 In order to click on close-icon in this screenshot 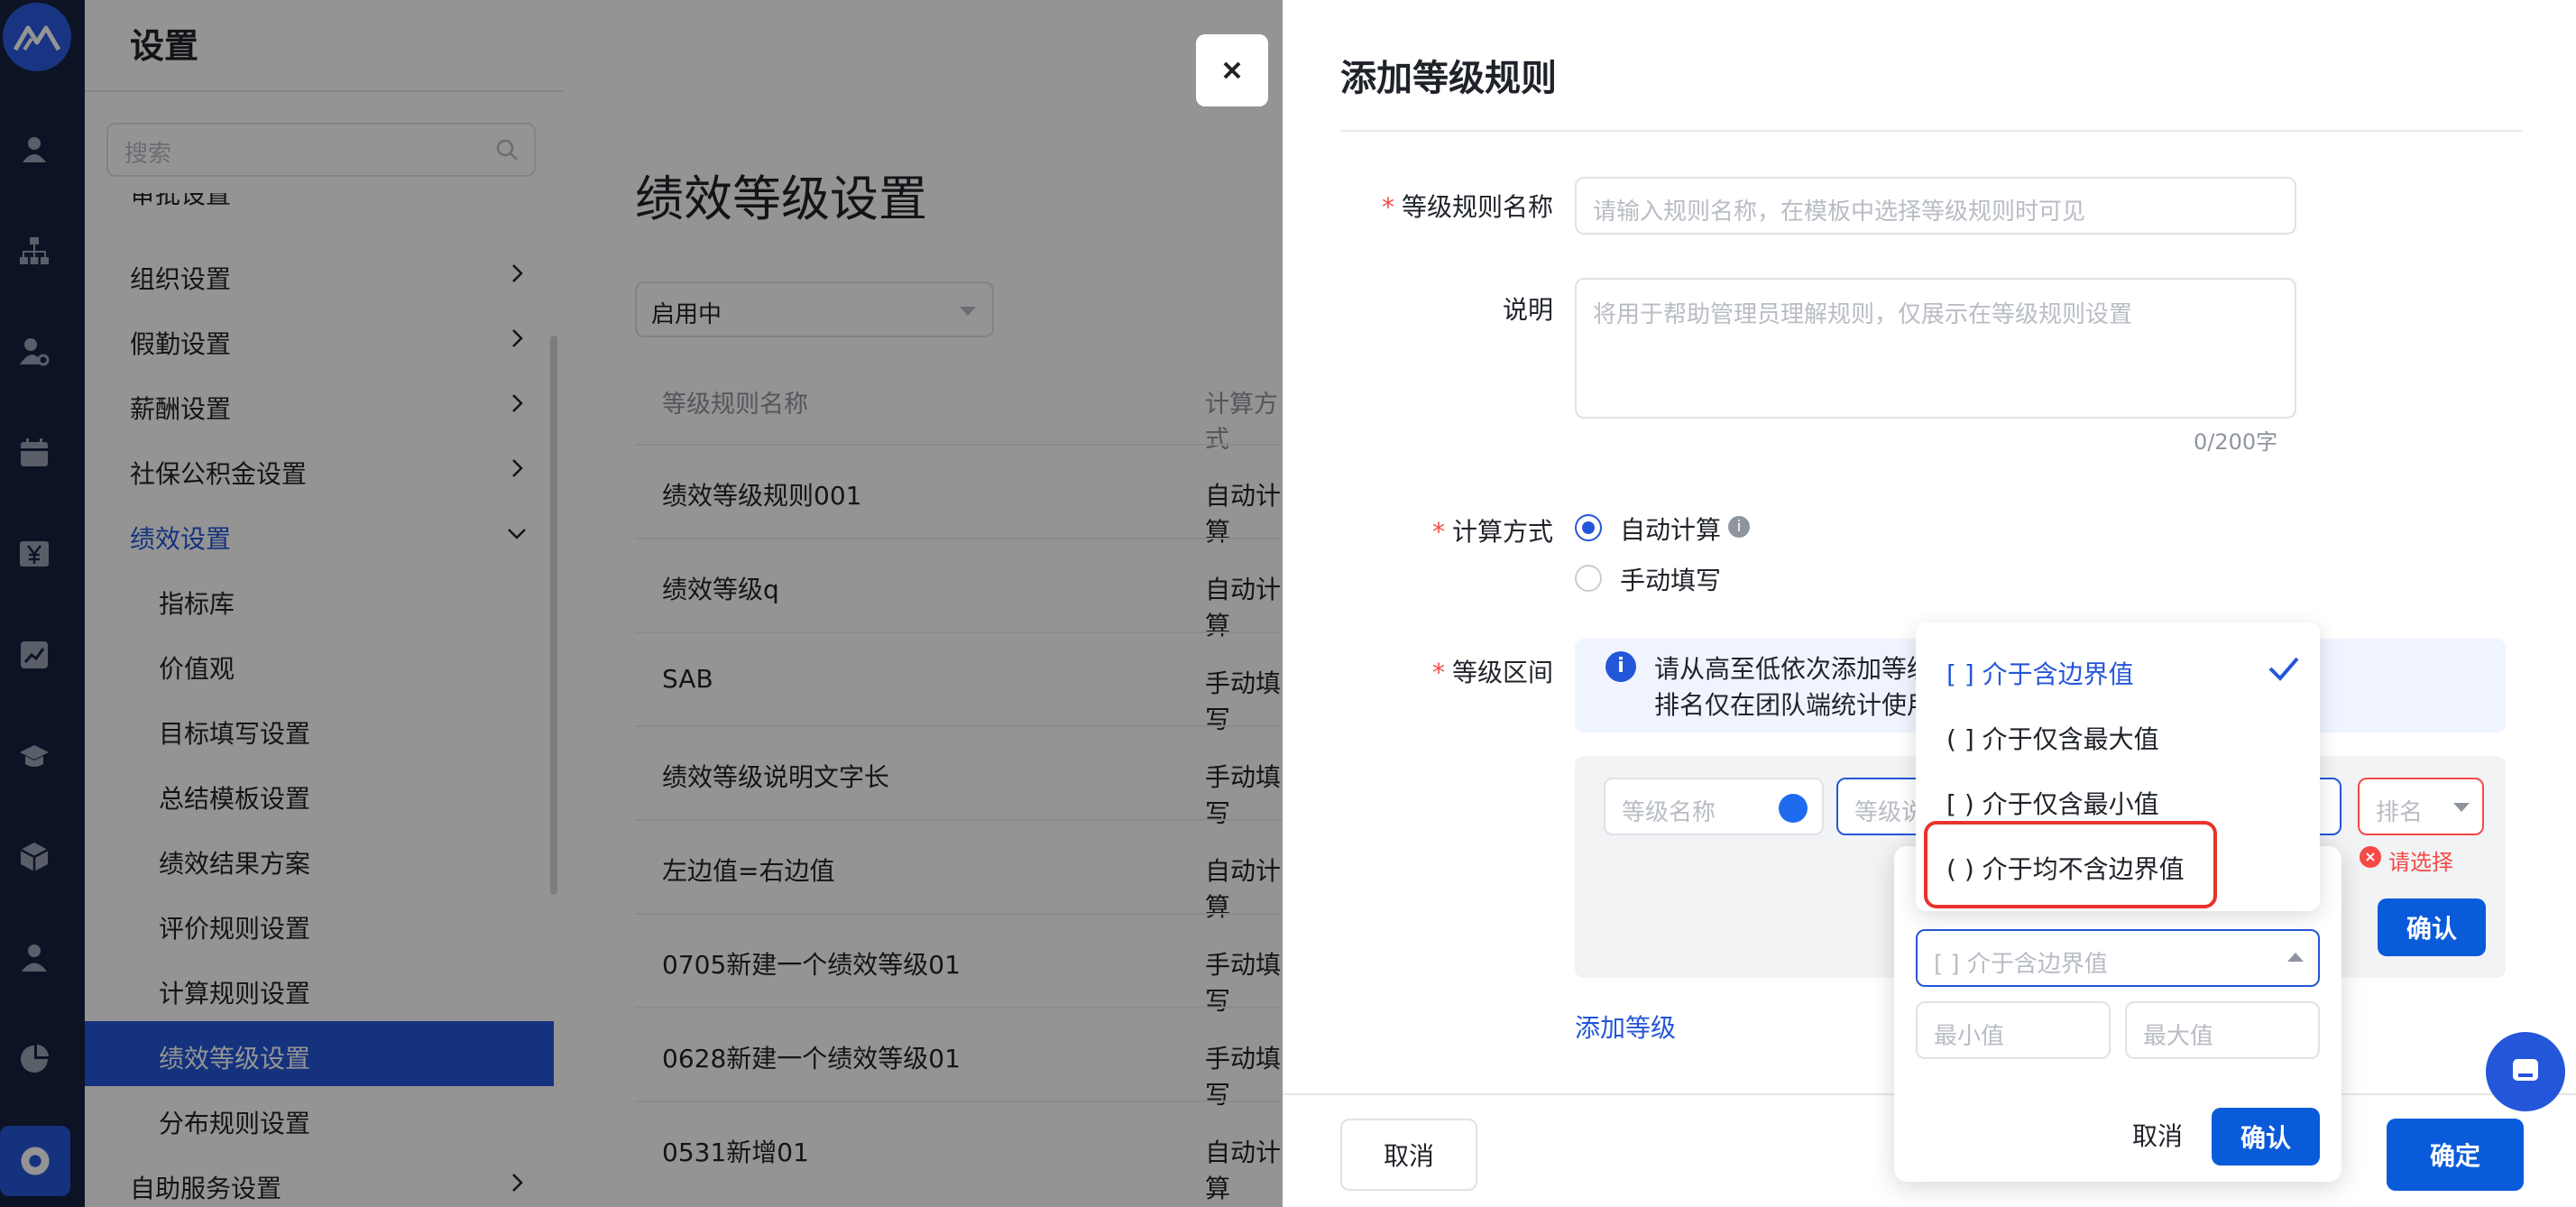, I will do `click(1232, 70)`.